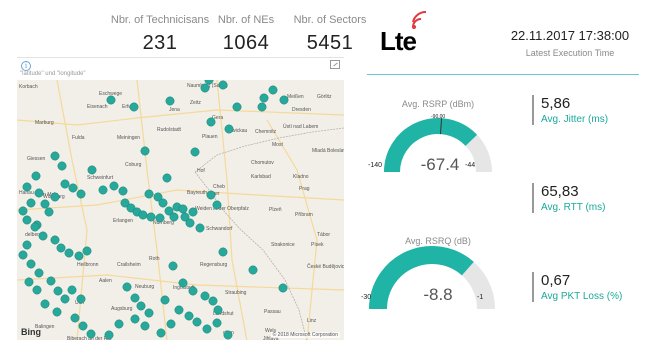  I want to click on map-city-label: Roth, so click(154, 259).